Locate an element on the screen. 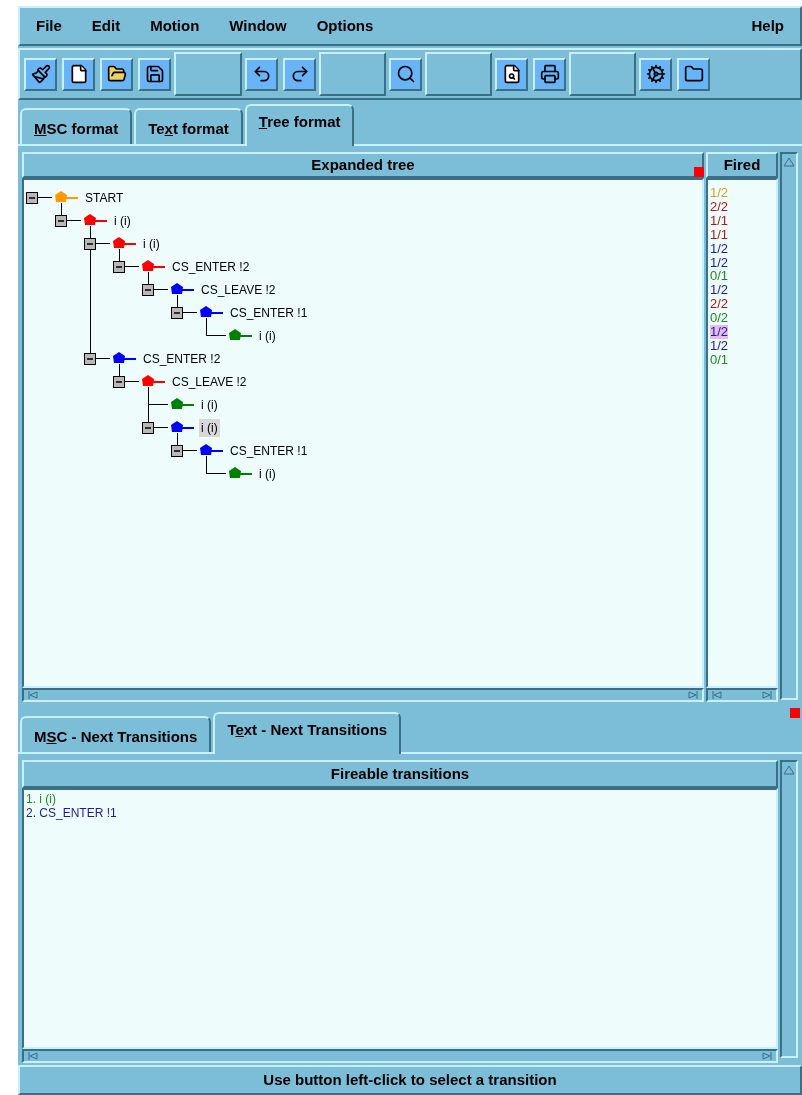 This screenshot has width=802, height=1095. brush-icon is located at coordinates (40, 74).